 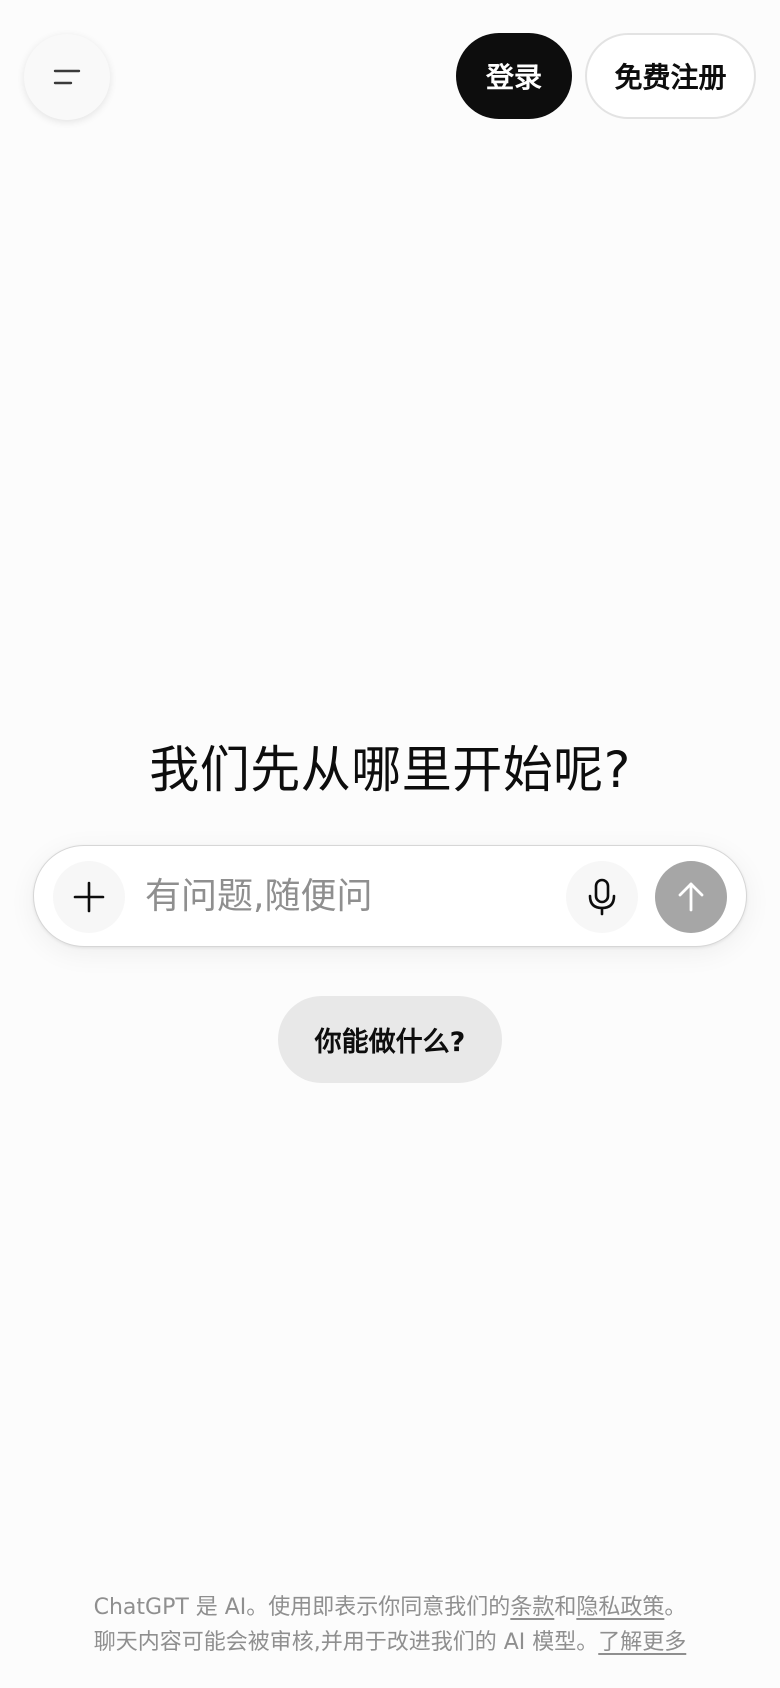 What do you see at coordinates (390, 1039) in the screenshot?
I see `suggestion-chip: 你能做什么?` at bounding box center [390, 1039].